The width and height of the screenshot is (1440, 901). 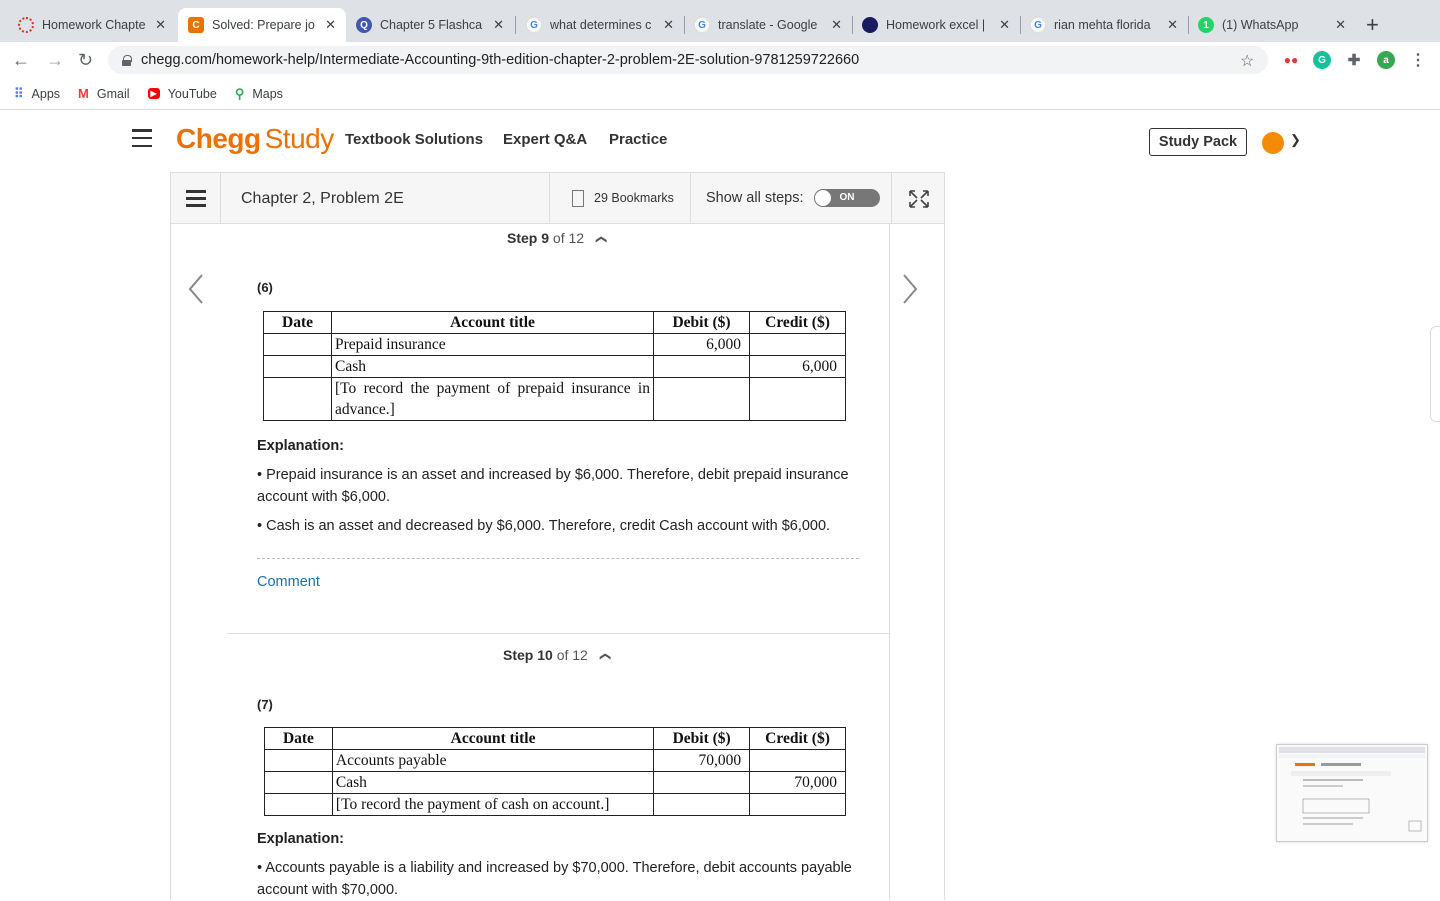 What do you see at coordinates (1295, 140) in the screenshot?
I see `chevron-down-icon: ❯` at bounding box center [1295, 140].